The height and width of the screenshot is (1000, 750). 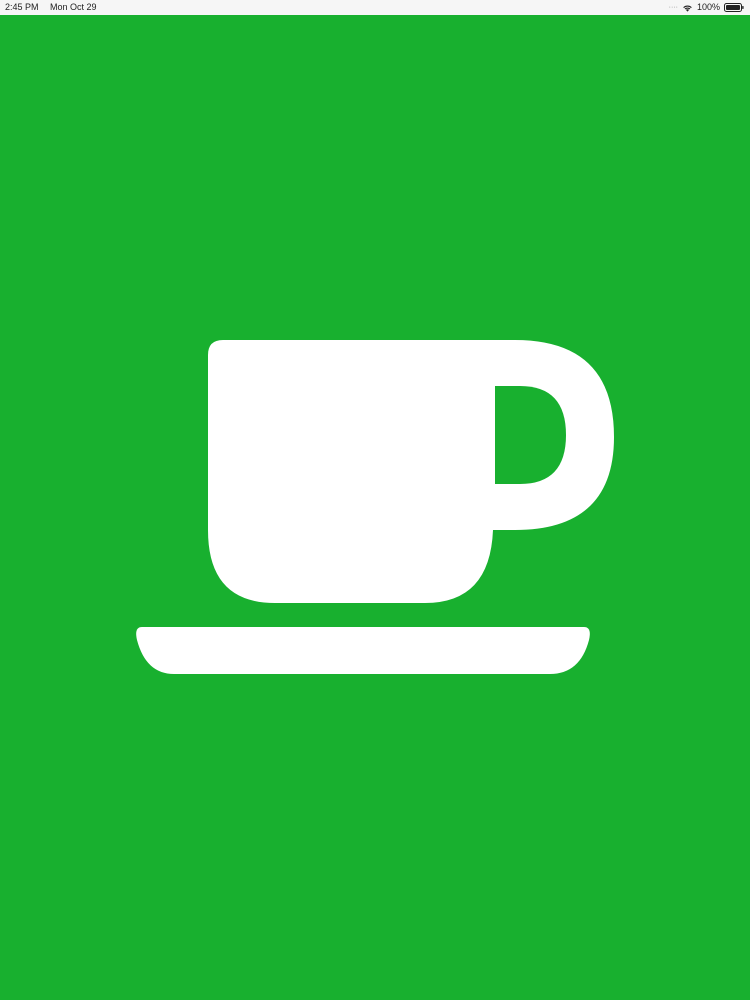 What do you see at coordinates (375, 7) in the screenshot?
I see `status-bar: 2:45 PM Mon Oct 29 ···· 100%` at bounding box center [375, 7].